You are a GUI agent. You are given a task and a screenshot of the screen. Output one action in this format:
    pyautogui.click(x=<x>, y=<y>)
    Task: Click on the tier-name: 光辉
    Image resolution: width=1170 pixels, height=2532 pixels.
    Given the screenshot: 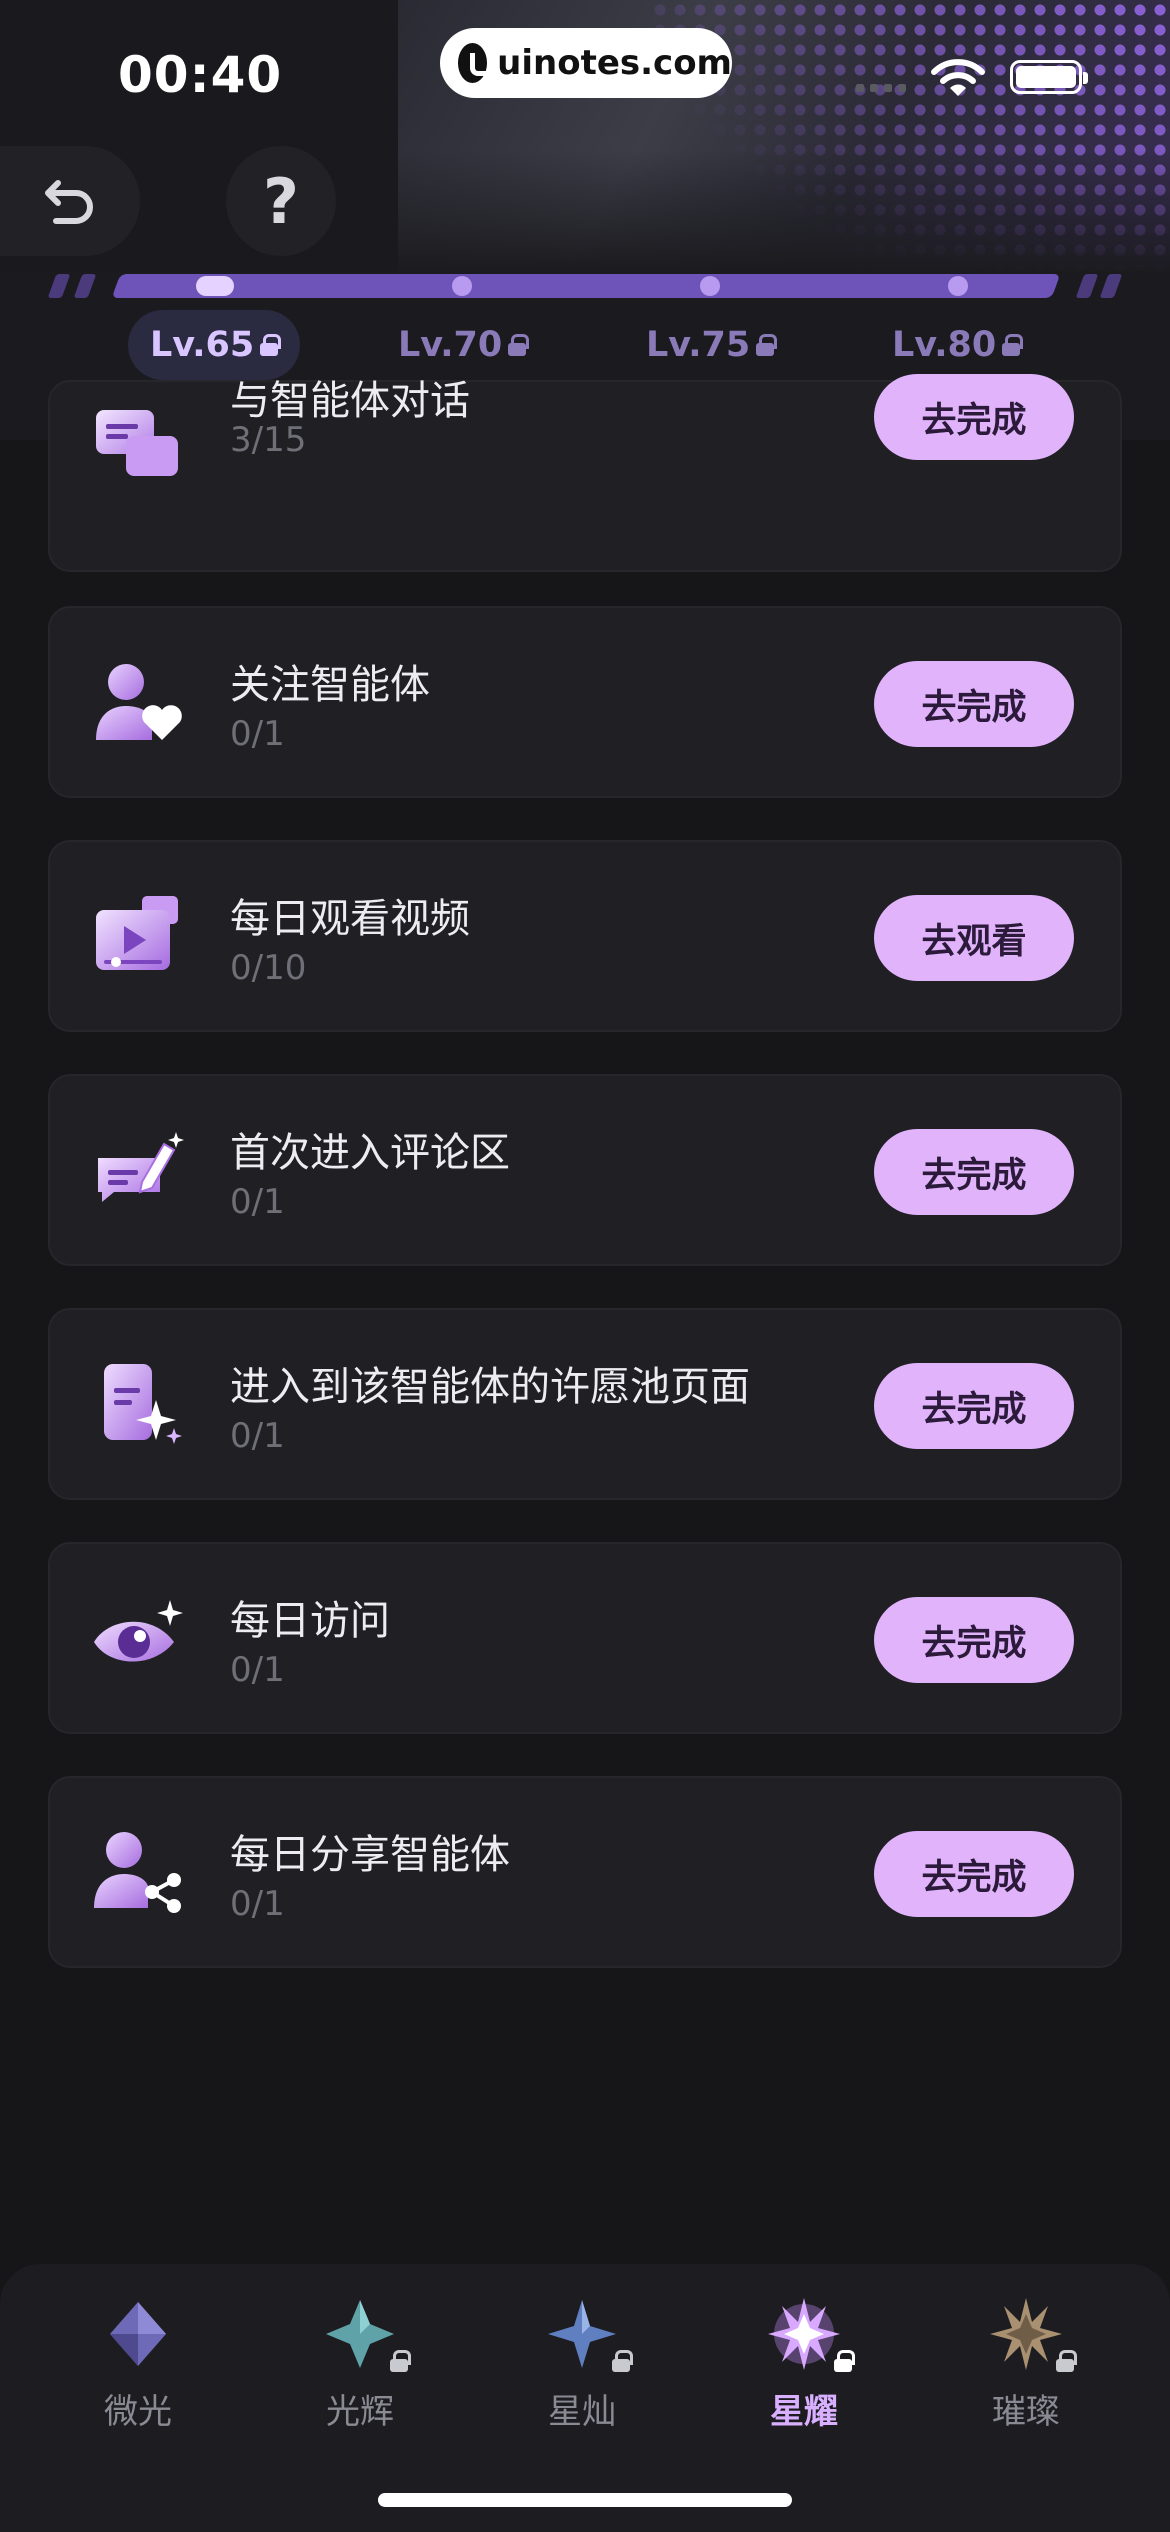 What is the action you would take?
    pyautogui.click(x=360, y=2412)
    